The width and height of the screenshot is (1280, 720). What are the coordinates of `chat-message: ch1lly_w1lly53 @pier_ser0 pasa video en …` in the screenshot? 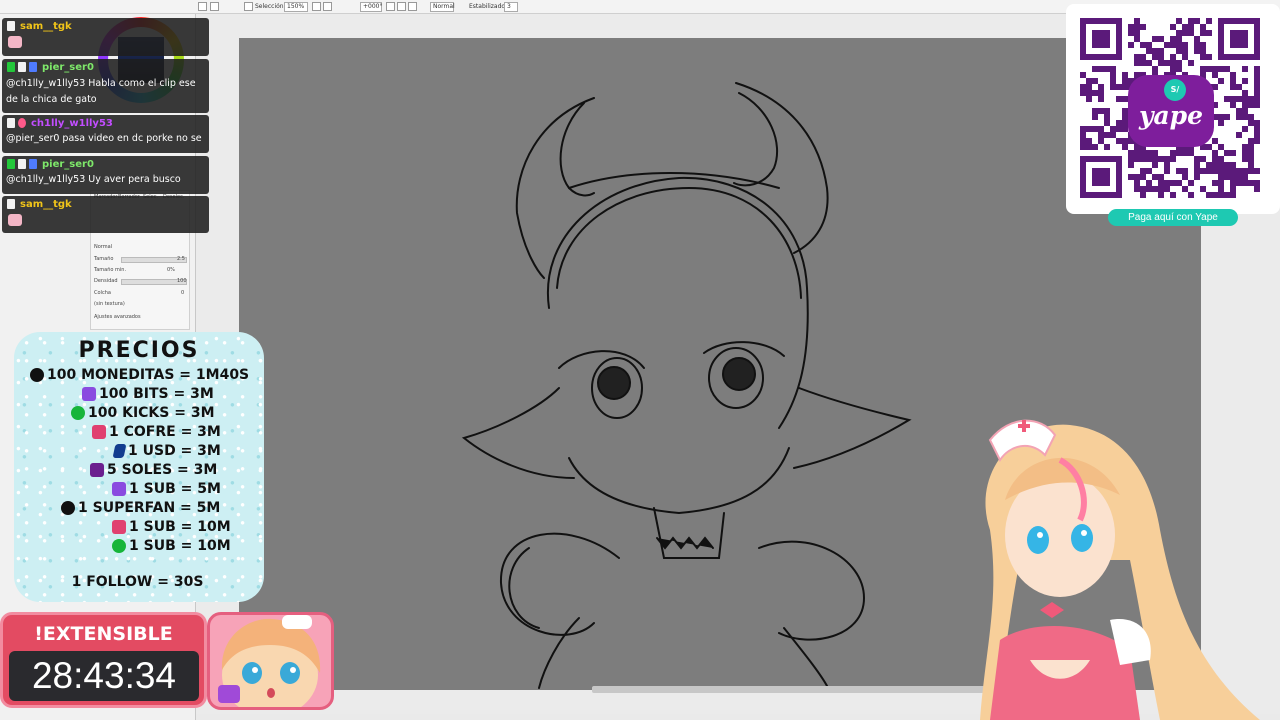 It's located at (105, 134).